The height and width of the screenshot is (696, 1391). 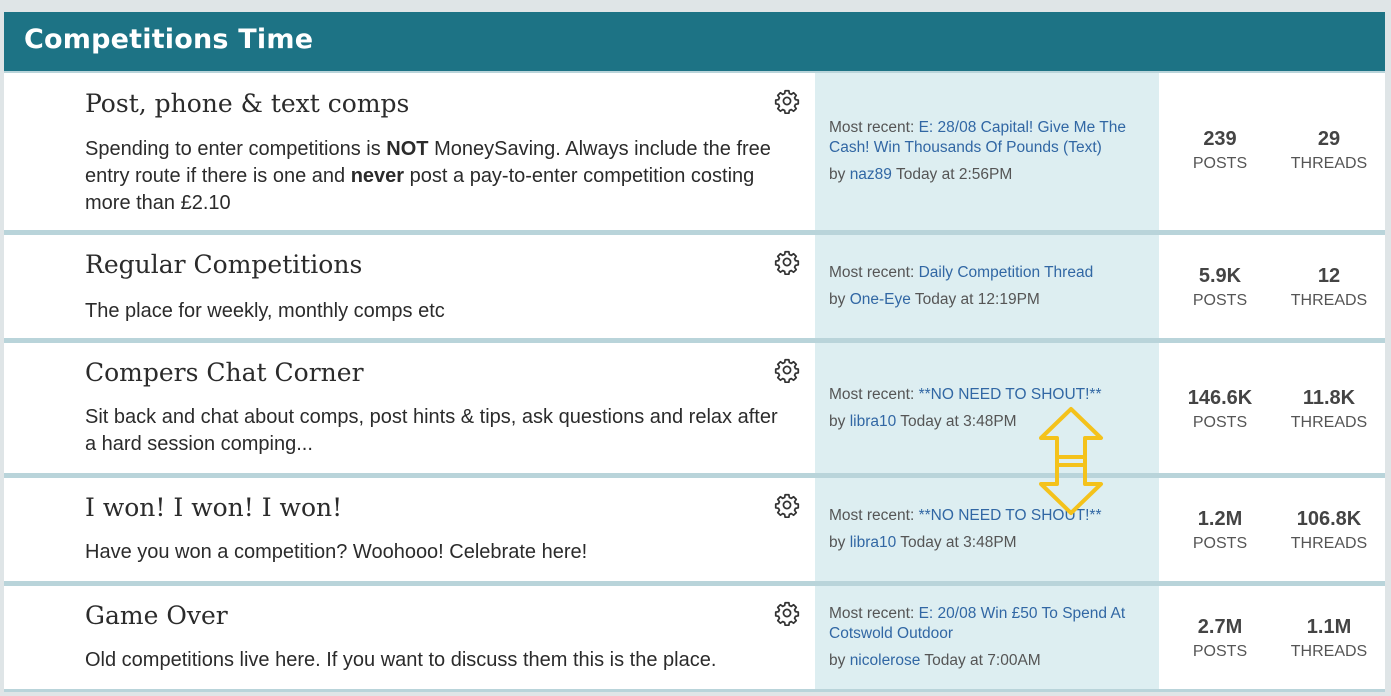 I want to click on posts-stat: 1.2M POSTS, so click(x=1220, y=530).